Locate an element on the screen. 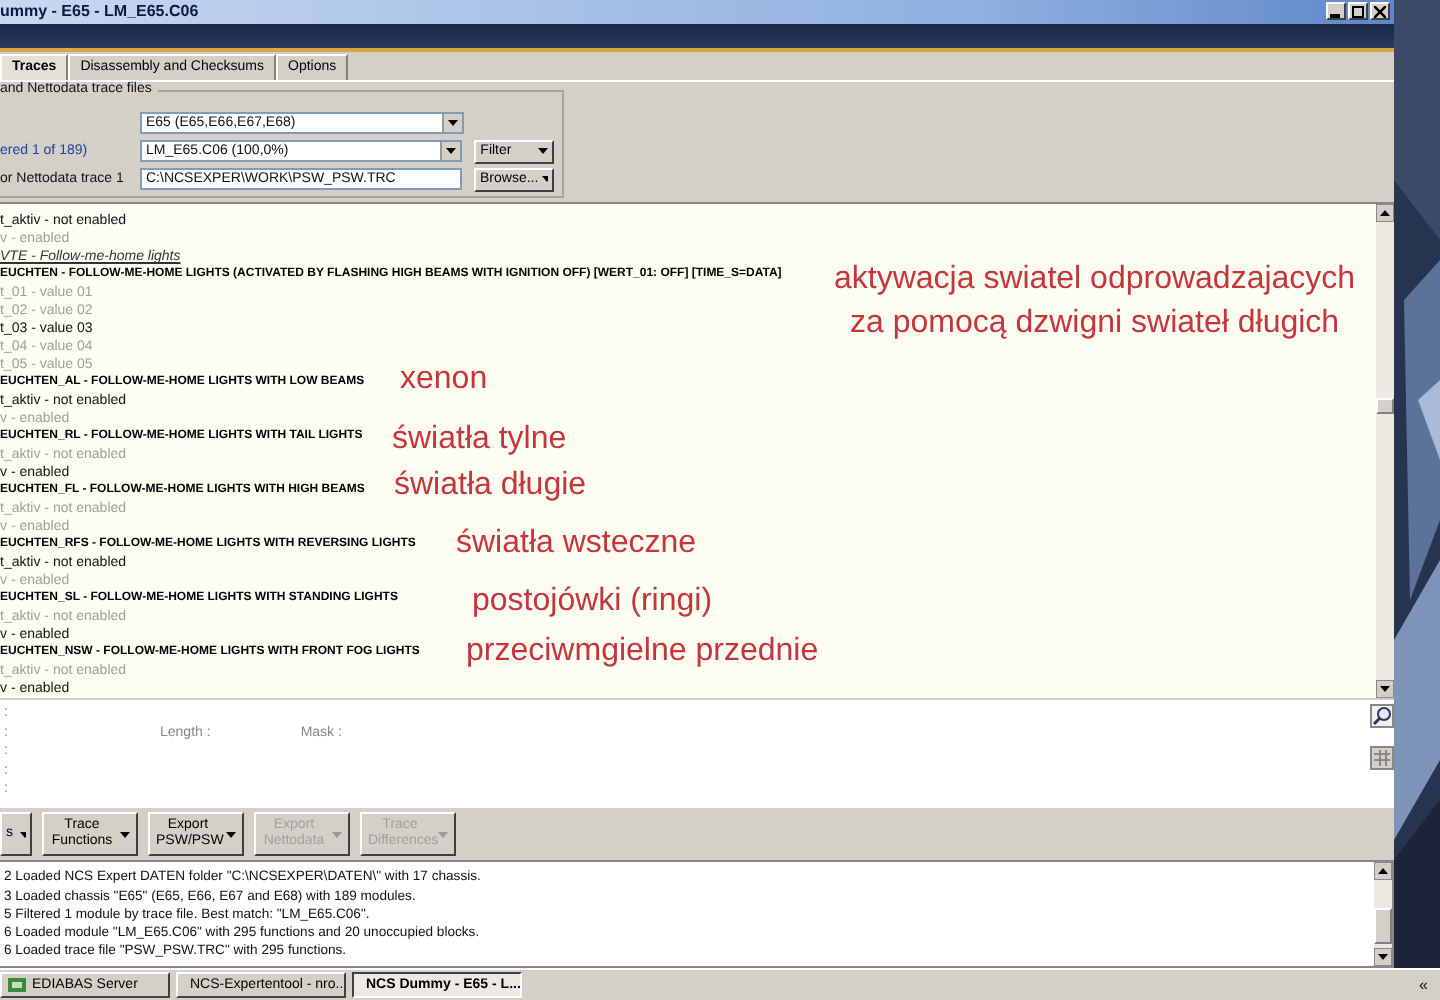 This screenshot has width=1440, height=1000. annotation-text: światła tylne is located at coordinates (479, 440).